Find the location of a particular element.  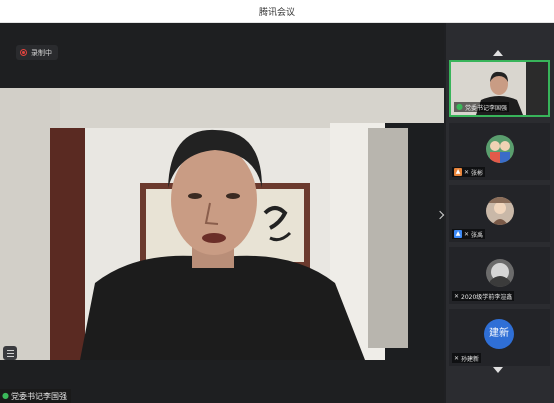

speaker-name-tag: ● 党委书记李国强 is located at coordinates (35, 396).